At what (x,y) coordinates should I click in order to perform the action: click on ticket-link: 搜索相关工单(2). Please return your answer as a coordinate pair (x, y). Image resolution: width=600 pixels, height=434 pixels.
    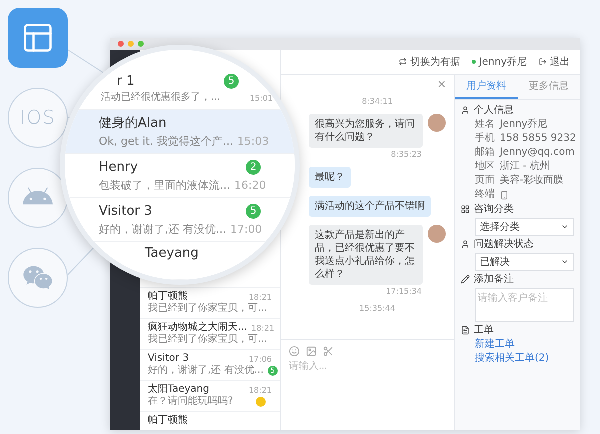
    Looking at the image, I should click on (517, 359).